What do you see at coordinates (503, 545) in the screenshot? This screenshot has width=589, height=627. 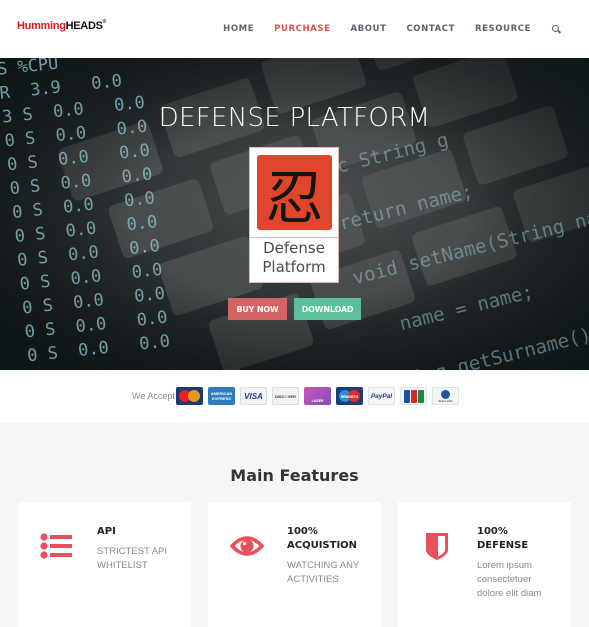 I see `feature-title-line2: DEFENSE` at bounding box center [503, 545].